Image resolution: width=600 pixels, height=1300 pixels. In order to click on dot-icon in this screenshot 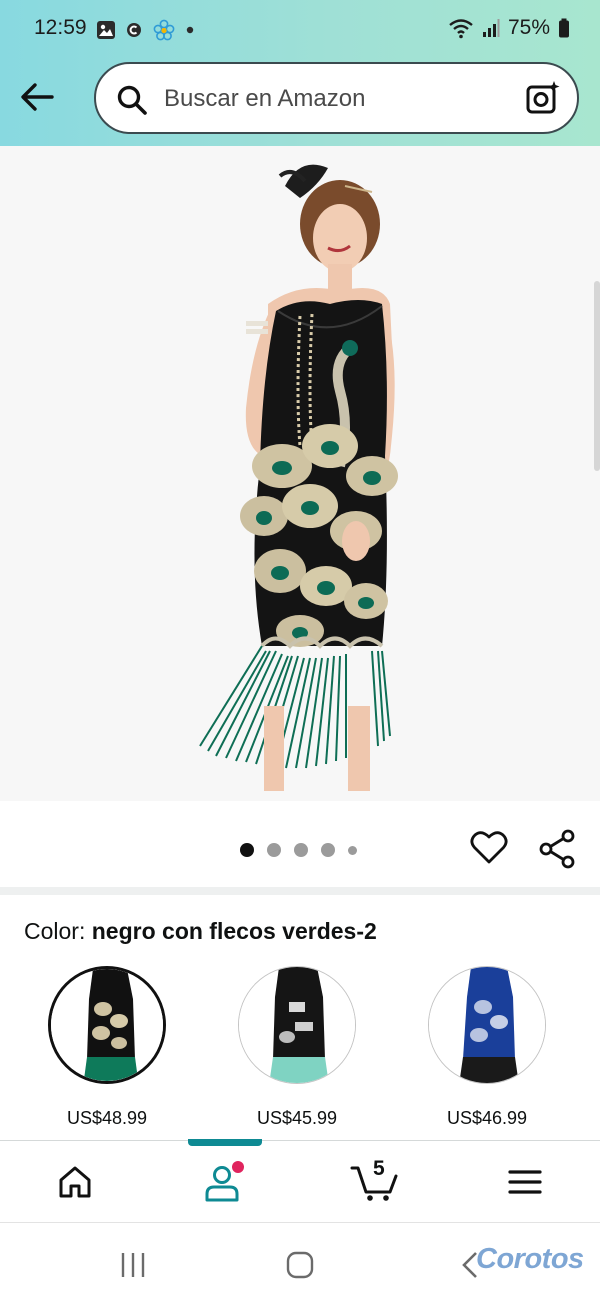, I will do `click(190, 30)`.